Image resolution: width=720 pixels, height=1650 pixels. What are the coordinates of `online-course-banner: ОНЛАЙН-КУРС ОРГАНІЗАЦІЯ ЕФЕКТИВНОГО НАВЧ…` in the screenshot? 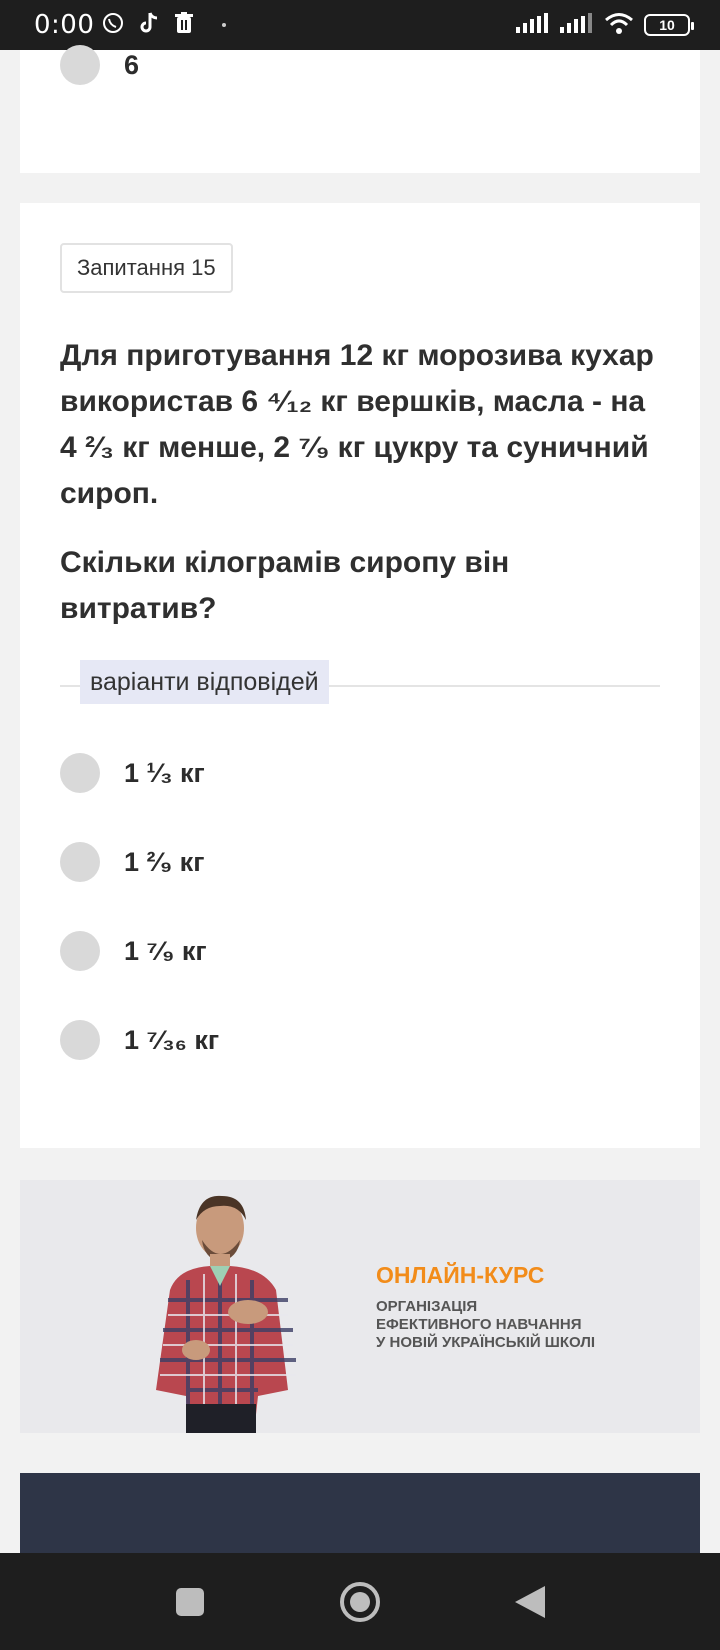 It's located at (360, 1306).